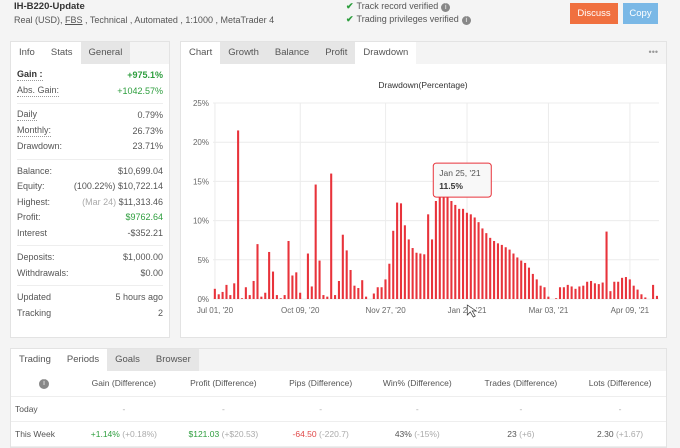 The width and height of the screenshot is (680, 448). What do you see at coordinates (147, 130) in the screenshot?
I see `monthly-value: 26.73%` at bounding box center [147, 130].